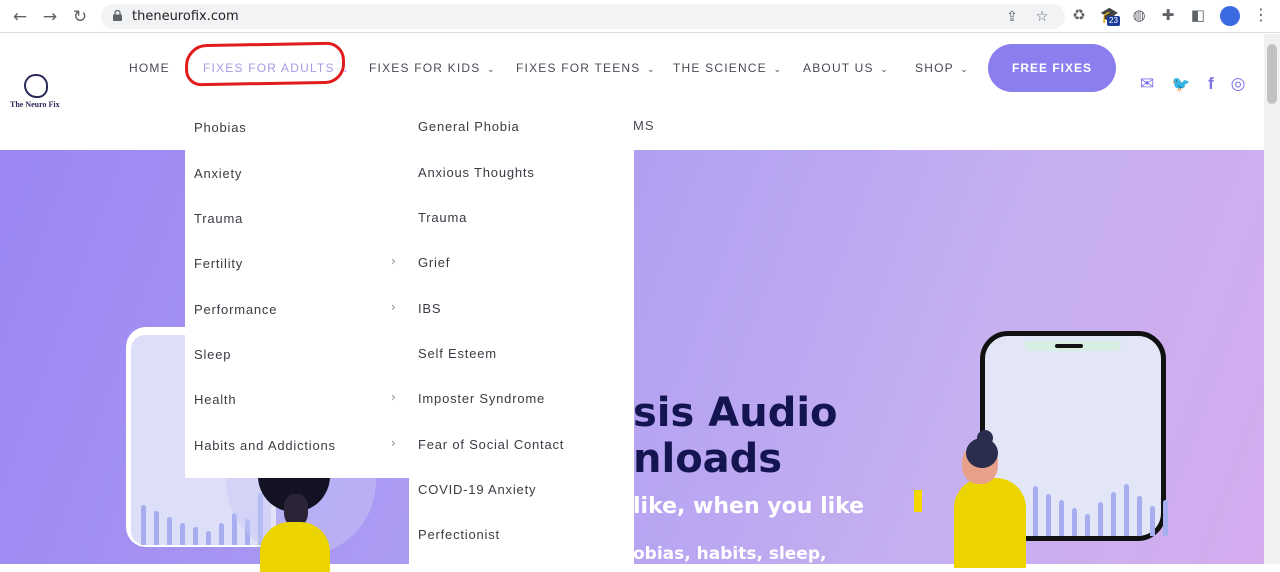  I want to click on nav-about-us: ABOUT US ⌄, so click(846, 68).